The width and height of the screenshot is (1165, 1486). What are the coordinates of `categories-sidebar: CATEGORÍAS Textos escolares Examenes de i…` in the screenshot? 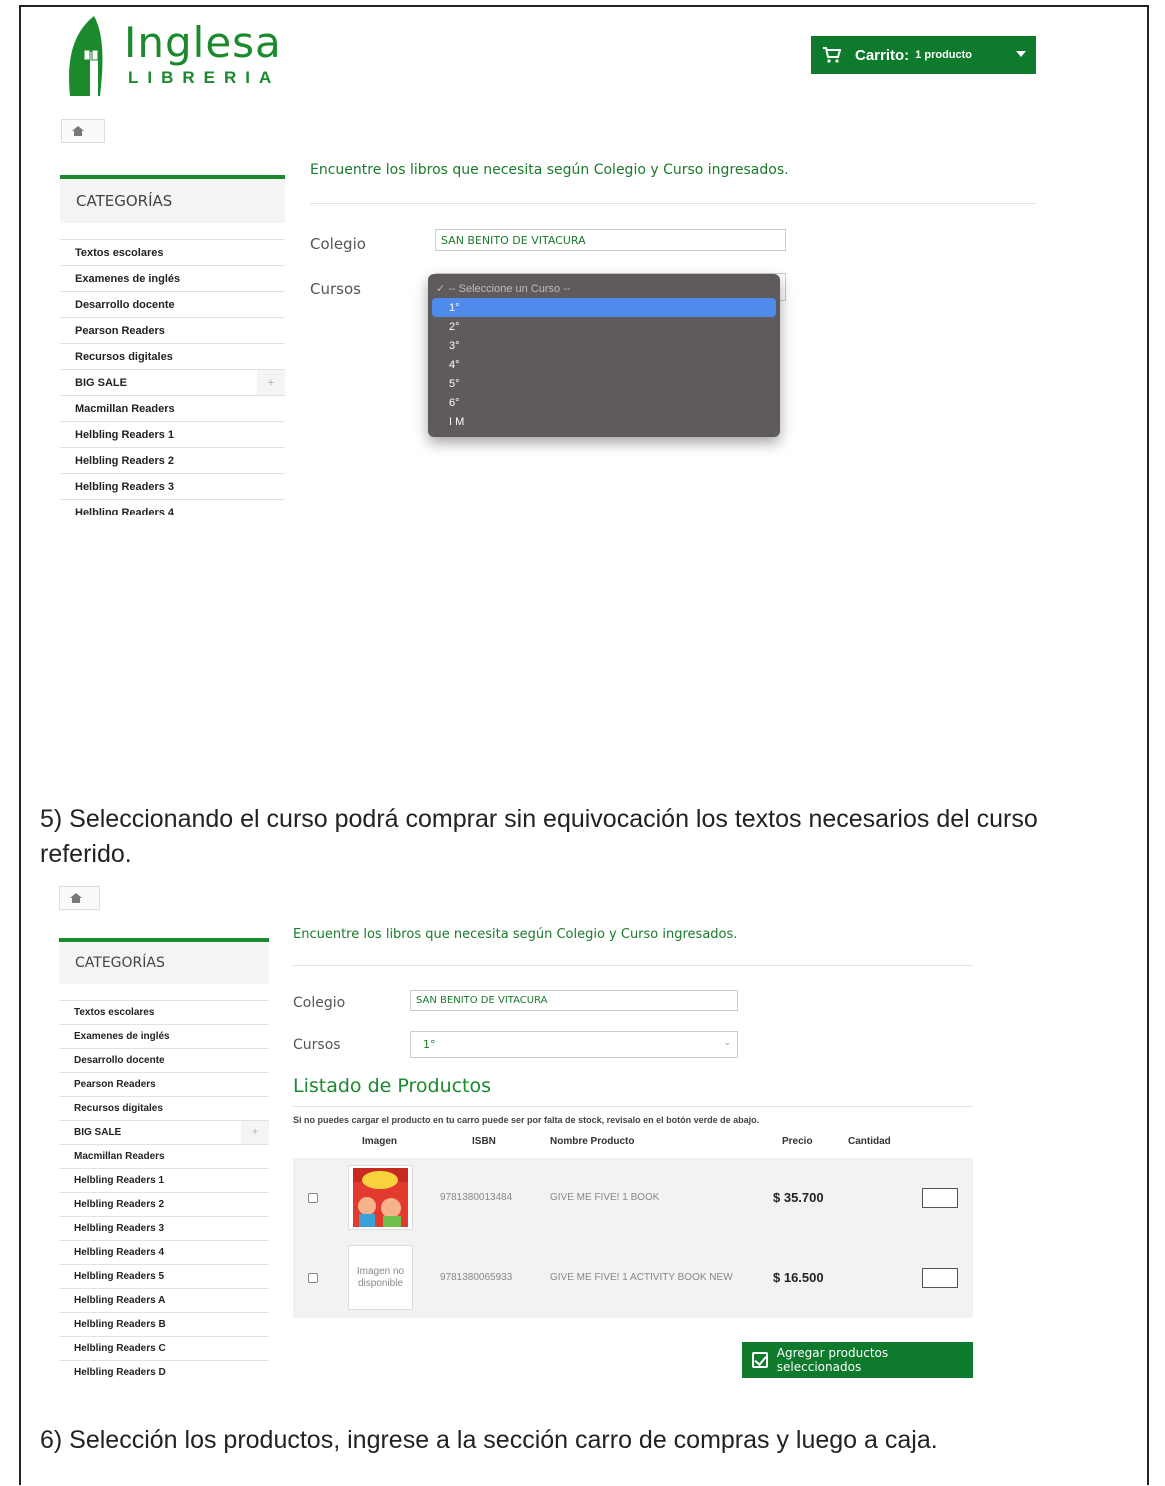 It's located at (172, 345).